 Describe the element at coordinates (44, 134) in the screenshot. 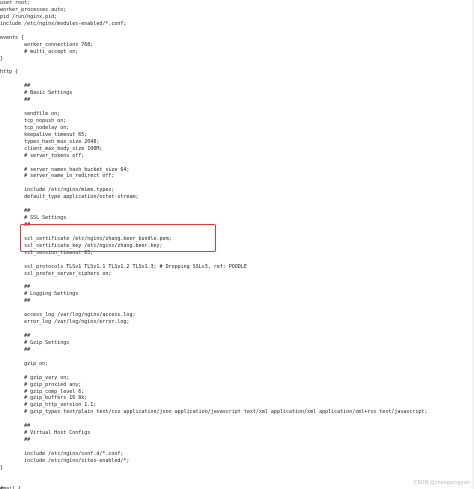

I see `code-line: keepalive_timeout 65;` at that location.